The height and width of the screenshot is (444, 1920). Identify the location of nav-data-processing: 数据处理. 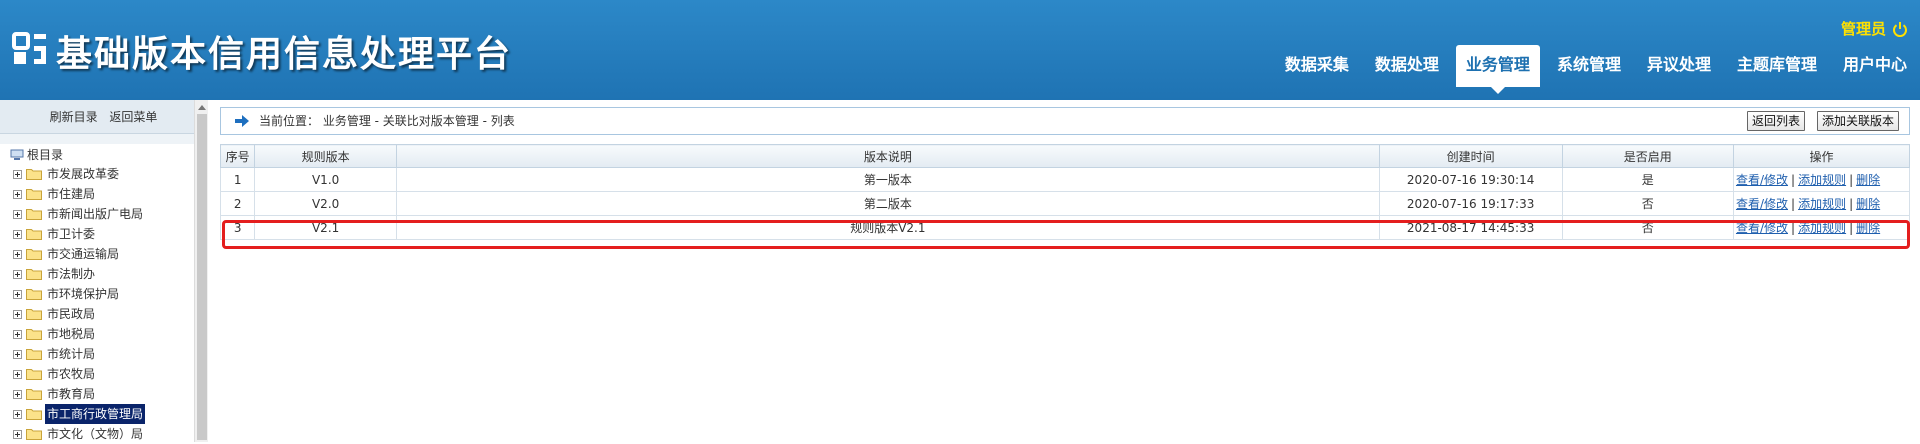
(1407, 66).